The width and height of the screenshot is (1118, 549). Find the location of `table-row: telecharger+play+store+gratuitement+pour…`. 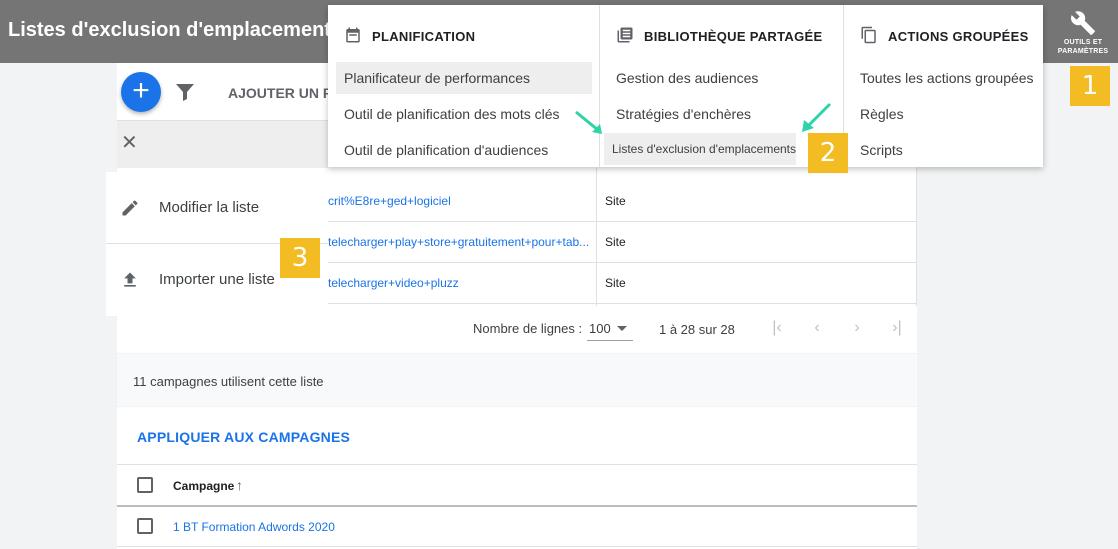

table-row: telecharger+play+store+gratuitement+pour… is located at coordinates (622, 242).